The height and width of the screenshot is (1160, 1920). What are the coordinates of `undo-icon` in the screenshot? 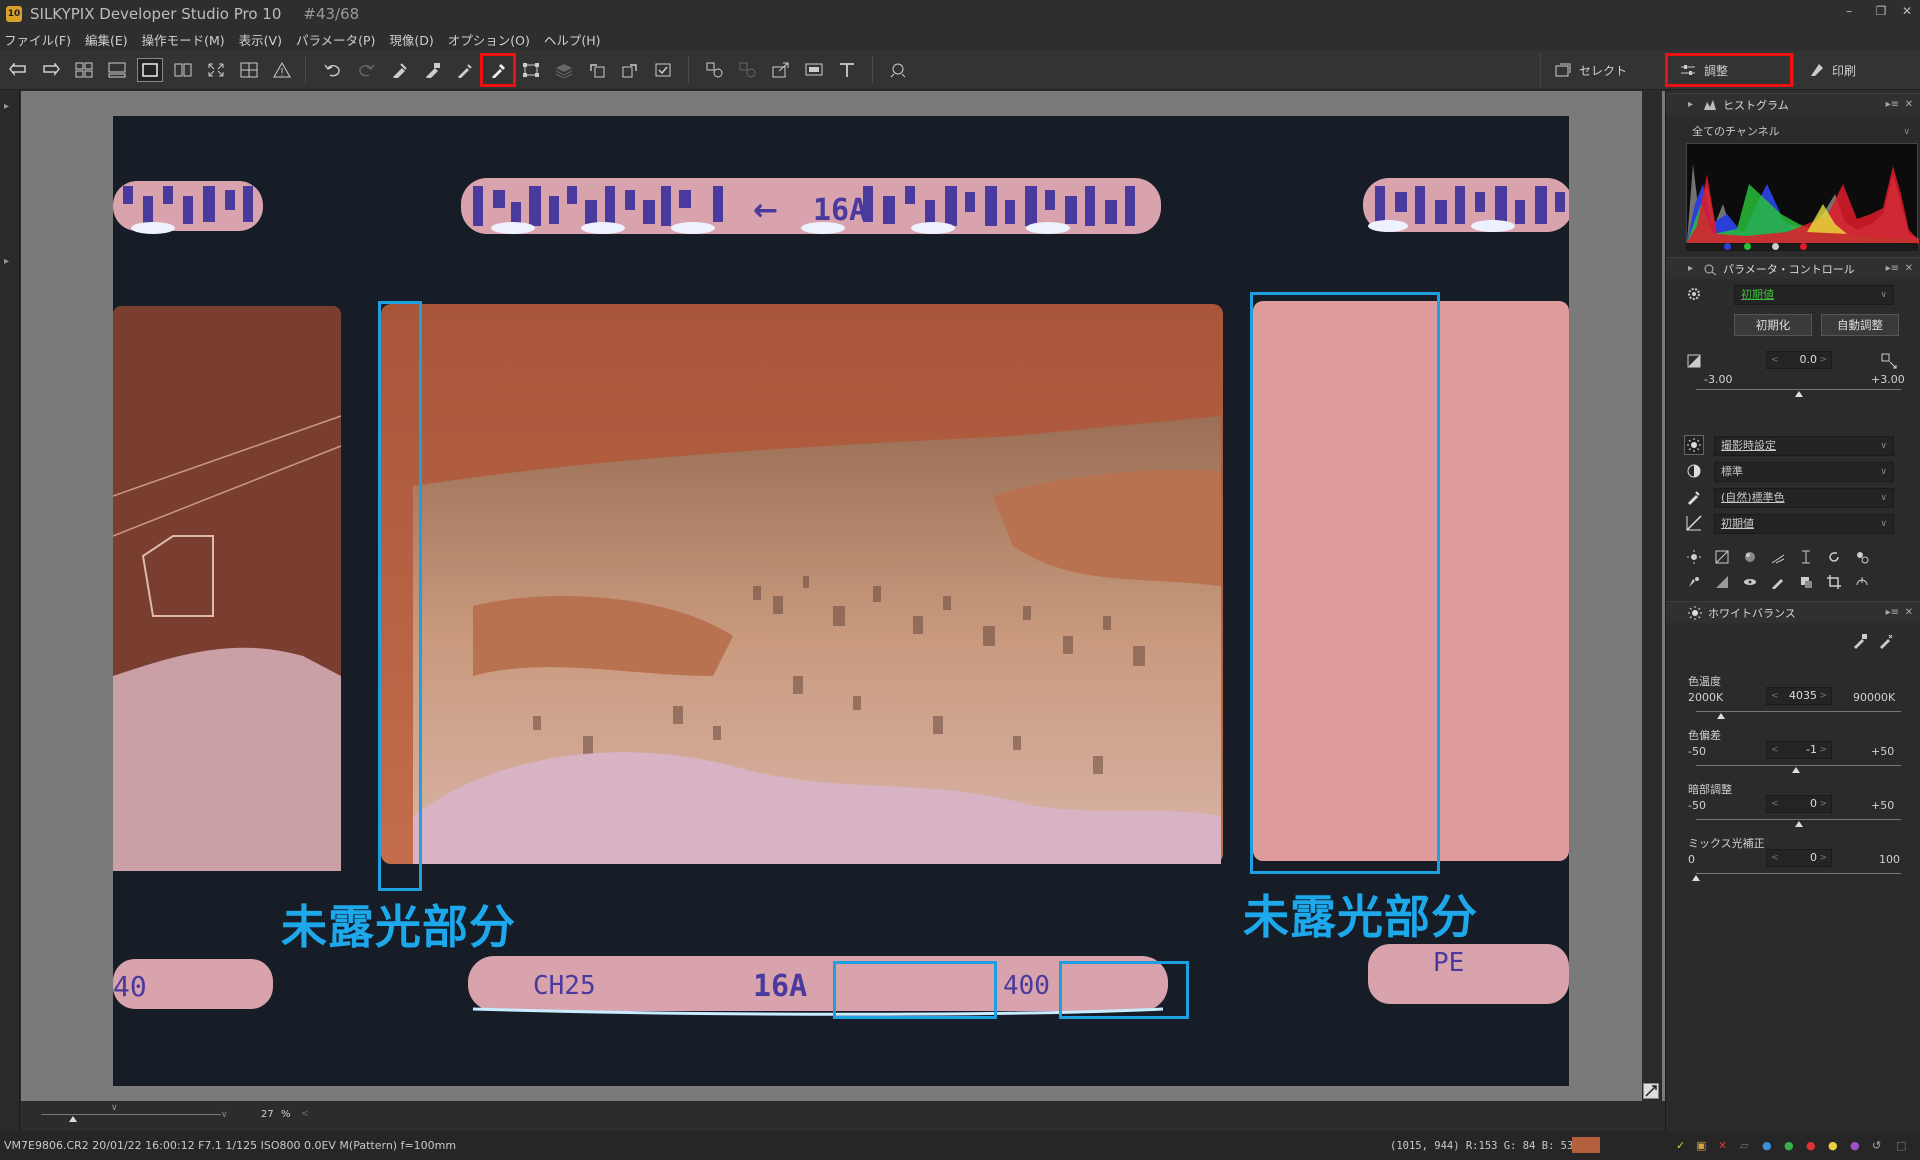 It's located at (333, 70).